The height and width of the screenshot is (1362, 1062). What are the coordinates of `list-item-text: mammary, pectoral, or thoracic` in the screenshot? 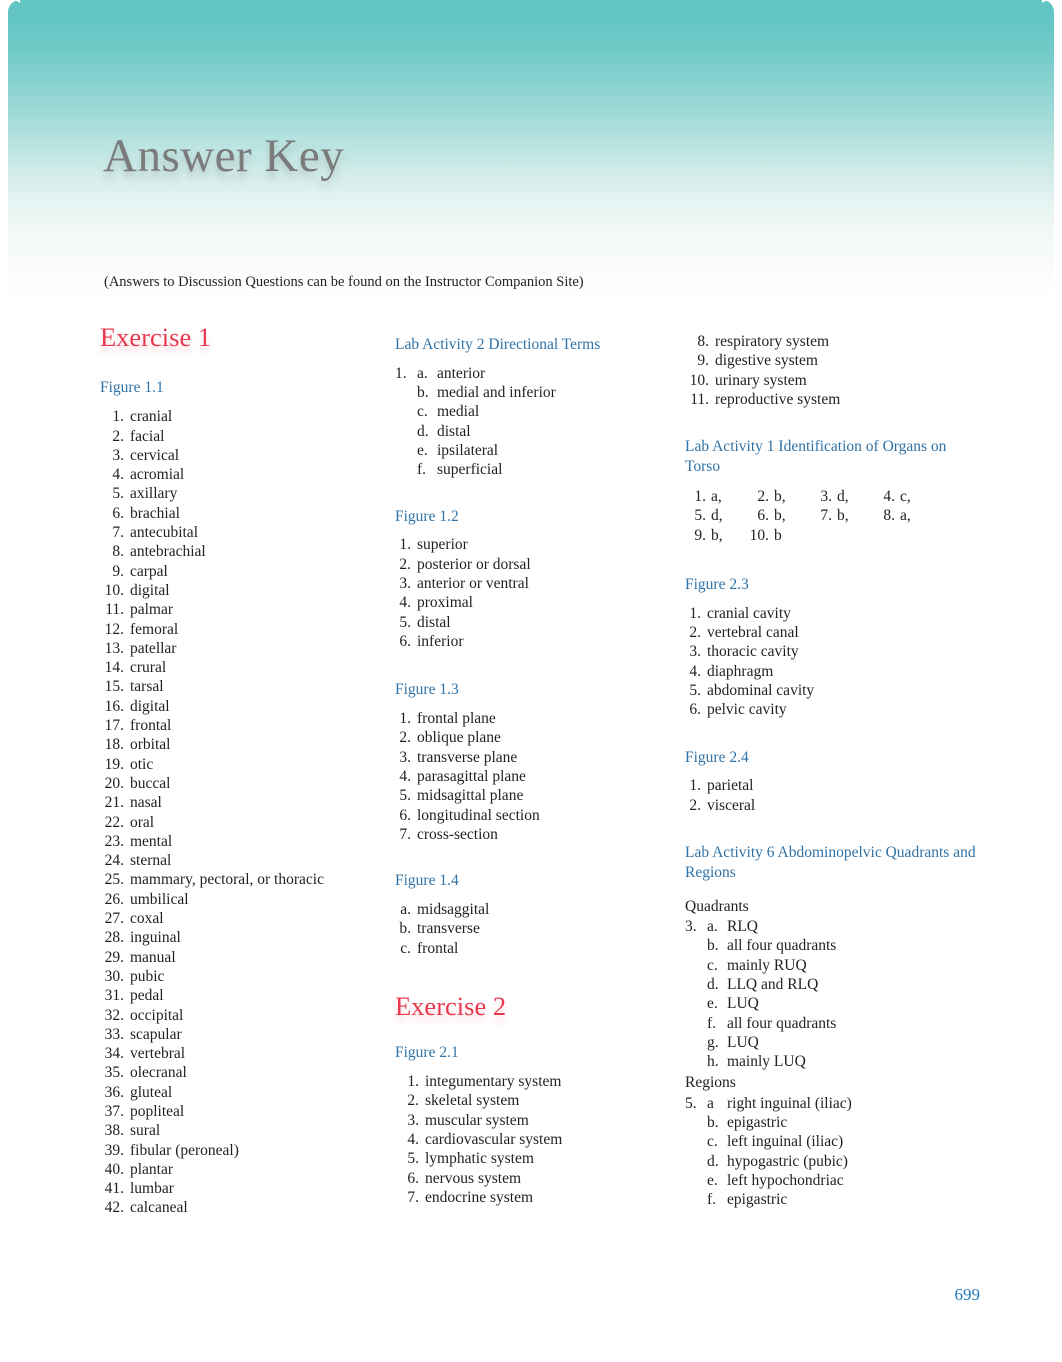 It's located at (227, 880).